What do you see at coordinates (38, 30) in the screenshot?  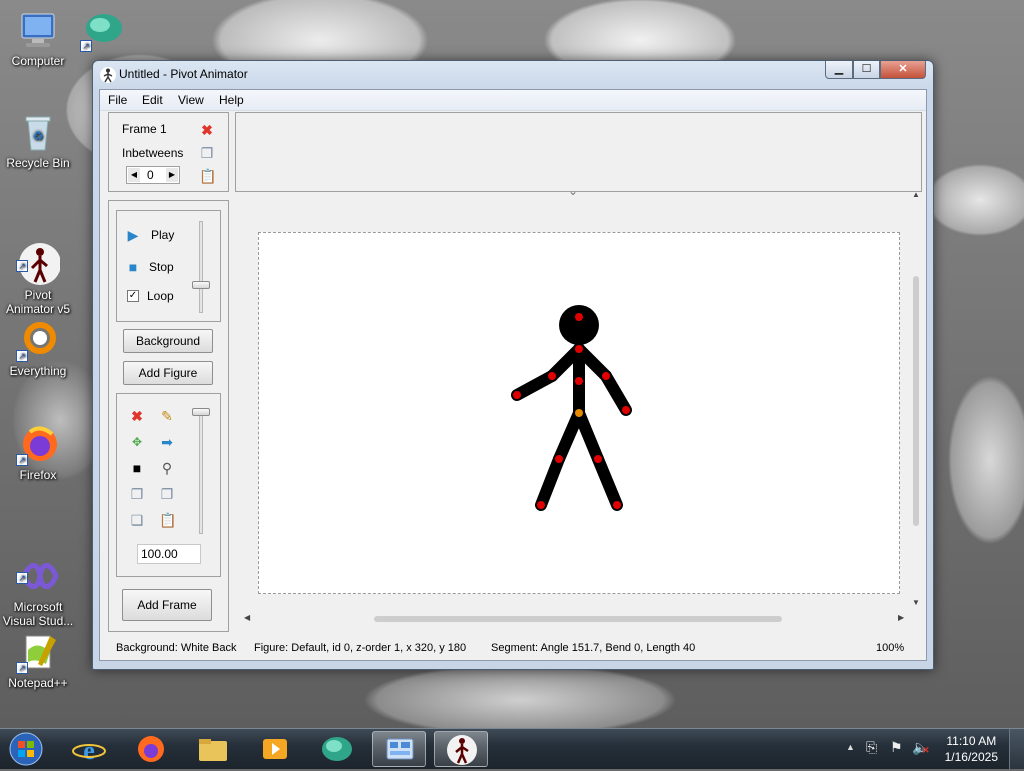 I see `computer-icon` at bounding box center [38, 30].